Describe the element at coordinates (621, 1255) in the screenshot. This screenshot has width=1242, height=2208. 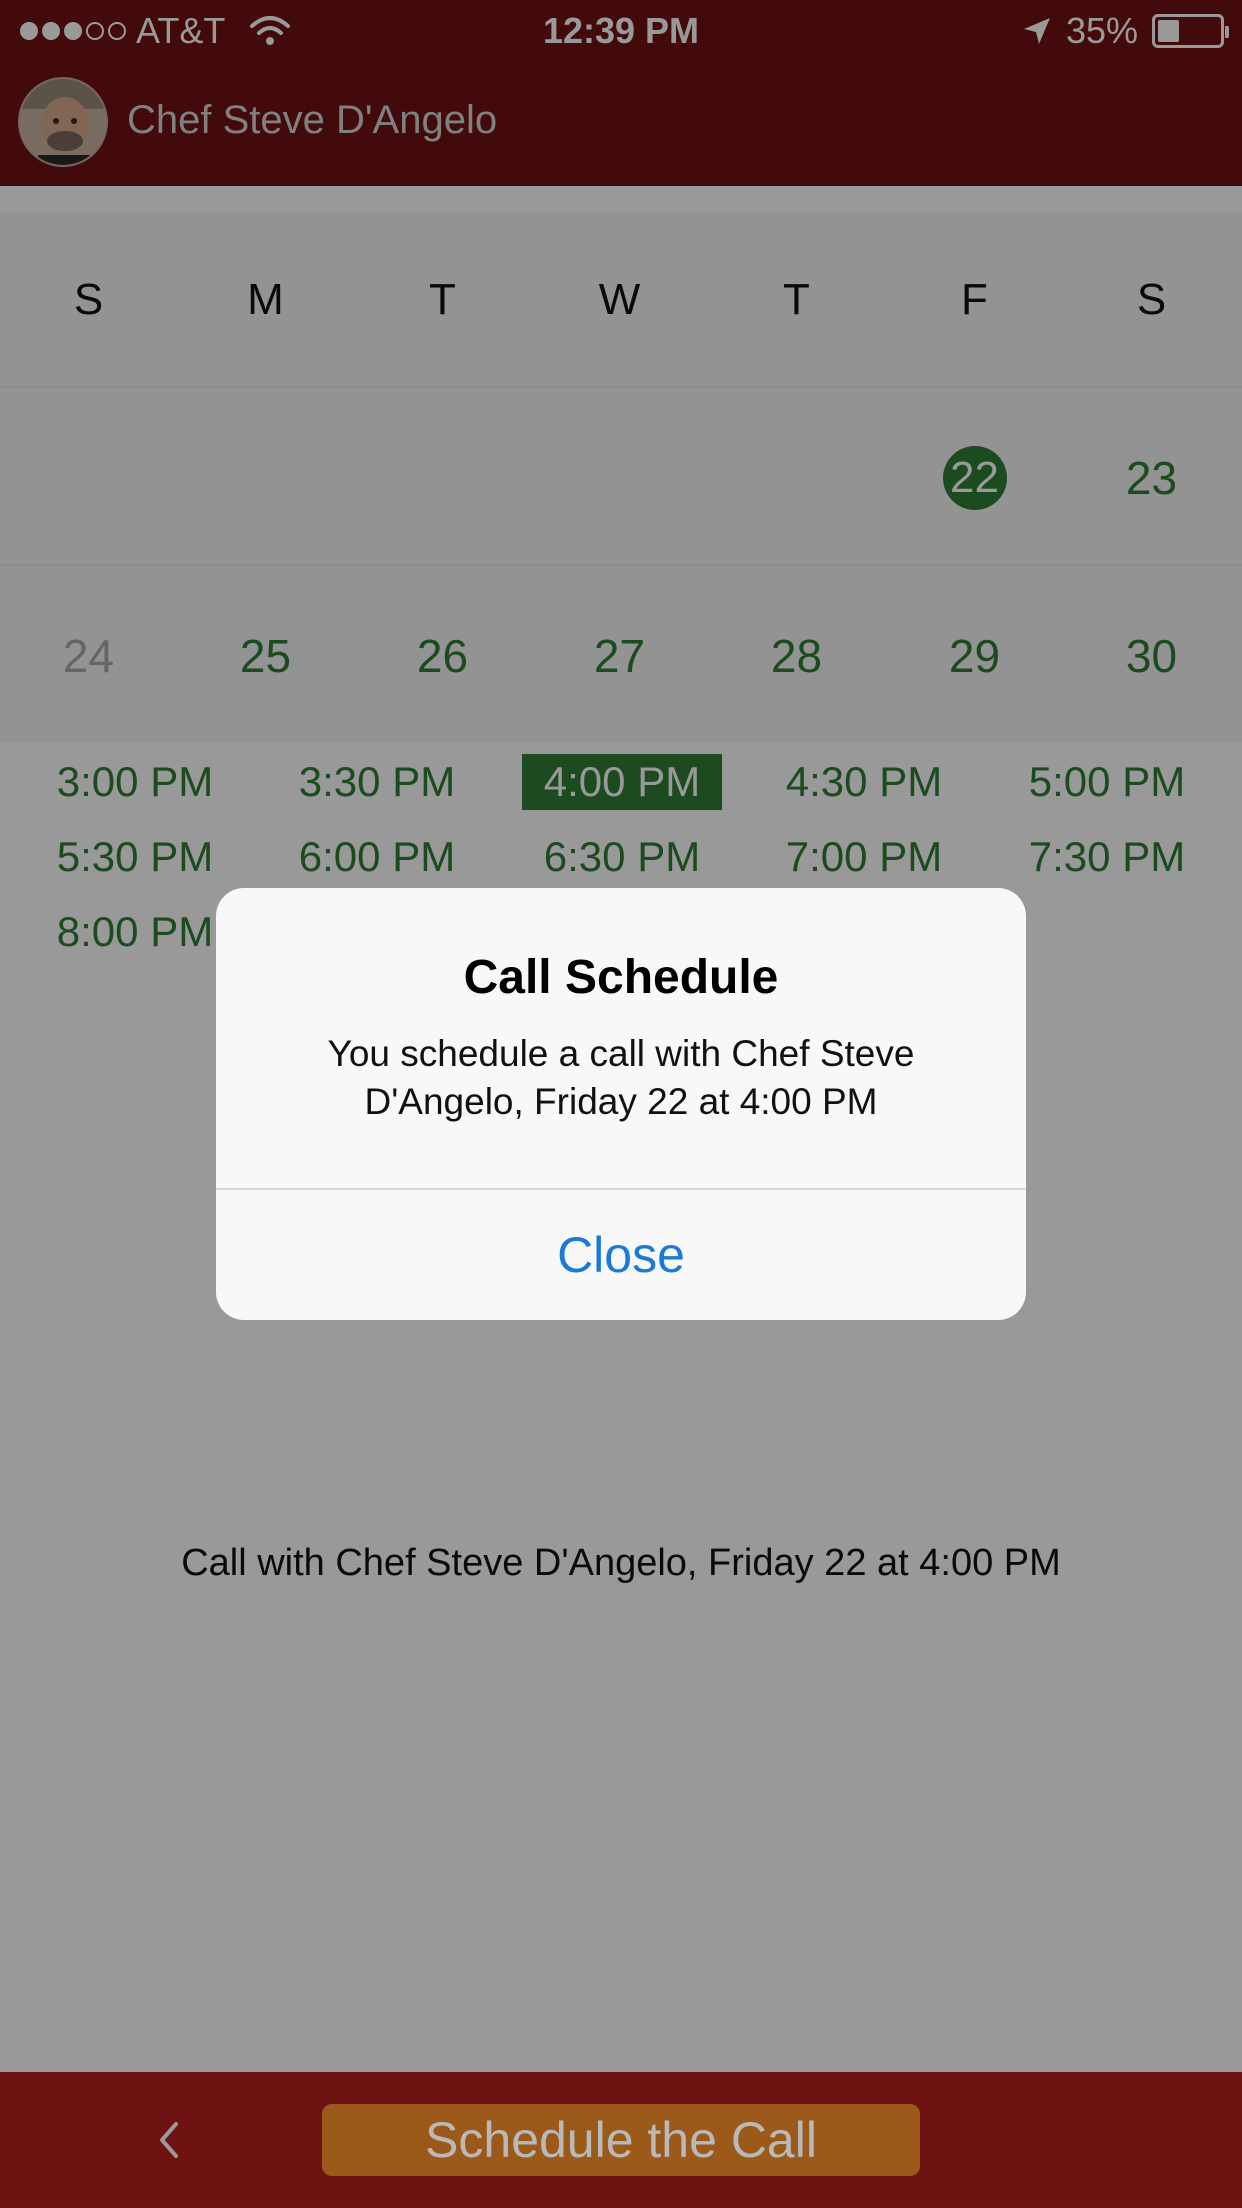
I see `close-button: Close` at that location.